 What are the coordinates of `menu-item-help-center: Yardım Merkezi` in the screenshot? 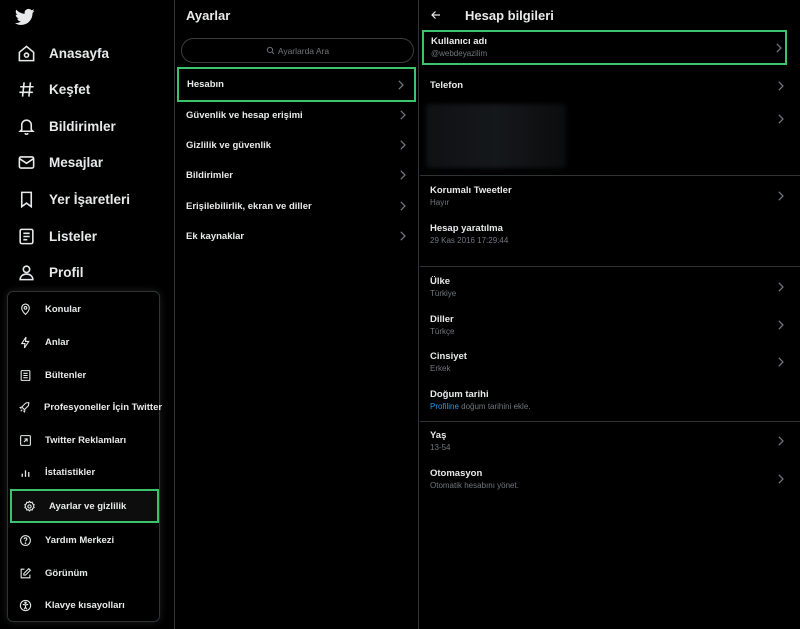 It's located at (83, 540).